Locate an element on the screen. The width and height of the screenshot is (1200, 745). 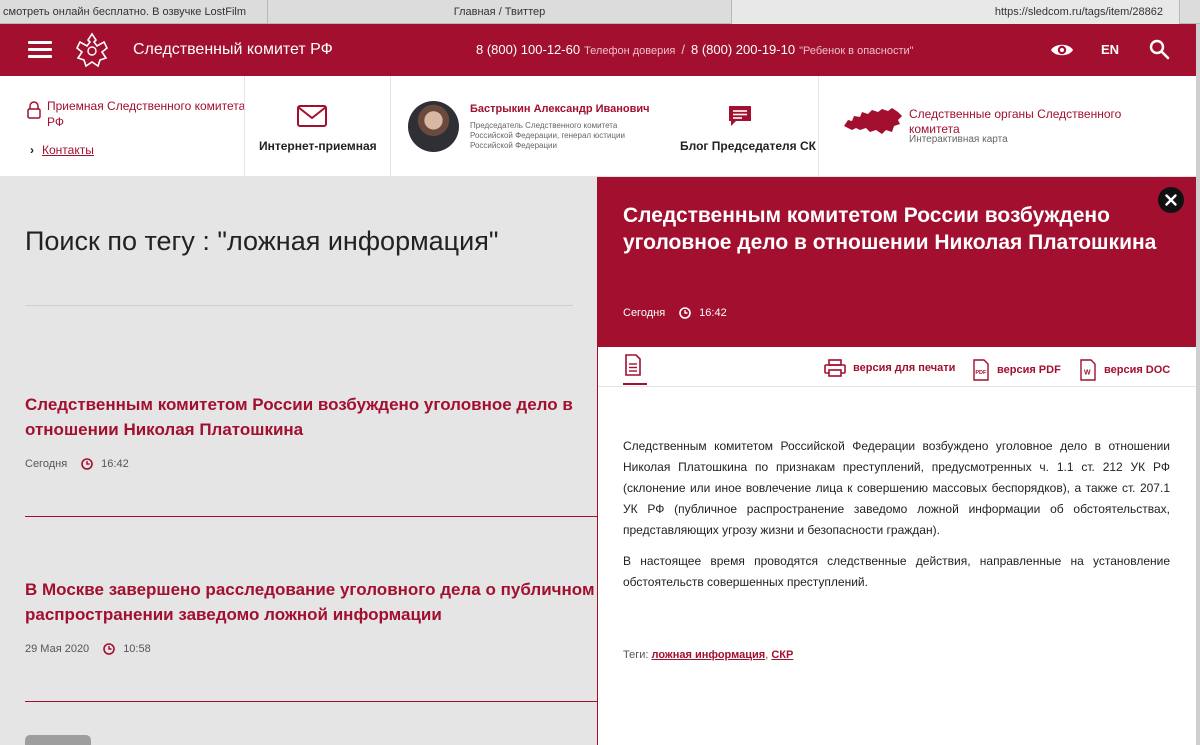
hotline-phone-child-note: "Ребенок в опасности" is located at coordinates (856, 51).